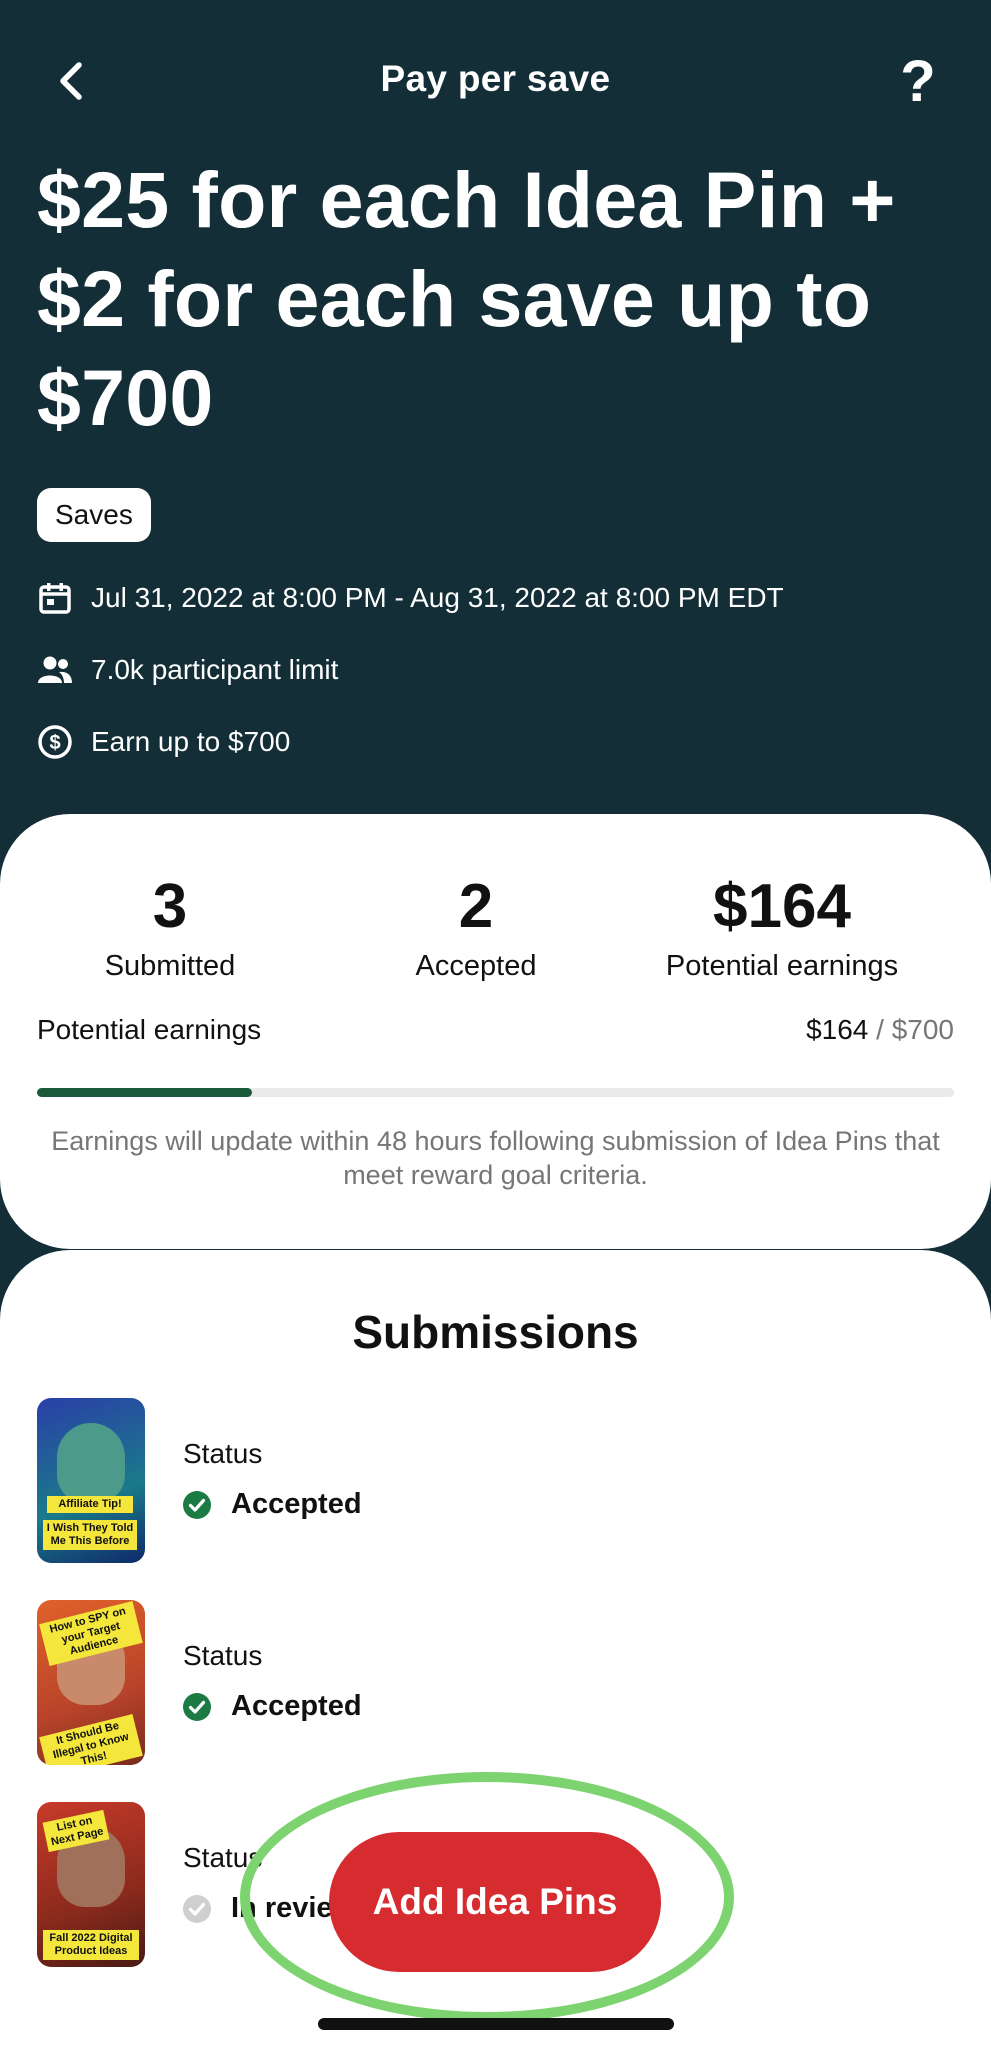 The width and height of the screenshot is (991, 2048). I want to click on pending-check-icon, so click(197, 1908).